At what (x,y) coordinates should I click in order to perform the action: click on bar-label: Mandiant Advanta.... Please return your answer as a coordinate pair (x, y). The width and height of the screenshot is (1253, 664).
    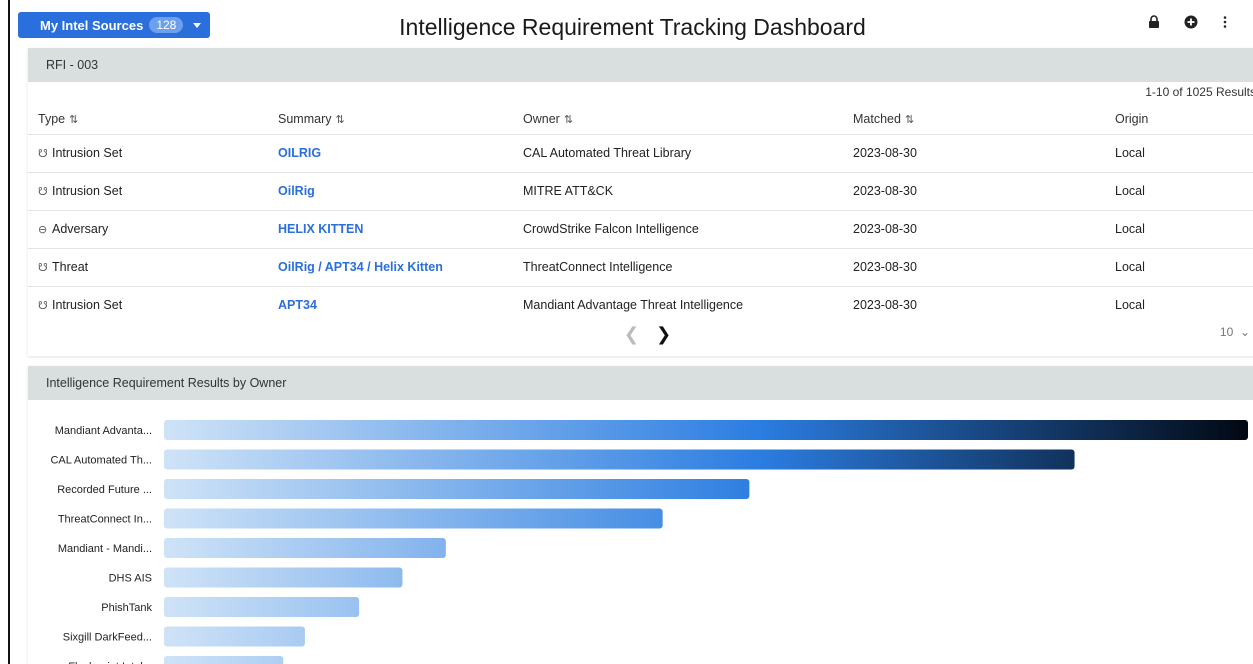
    Looking at the image, I should click on (103, 431).